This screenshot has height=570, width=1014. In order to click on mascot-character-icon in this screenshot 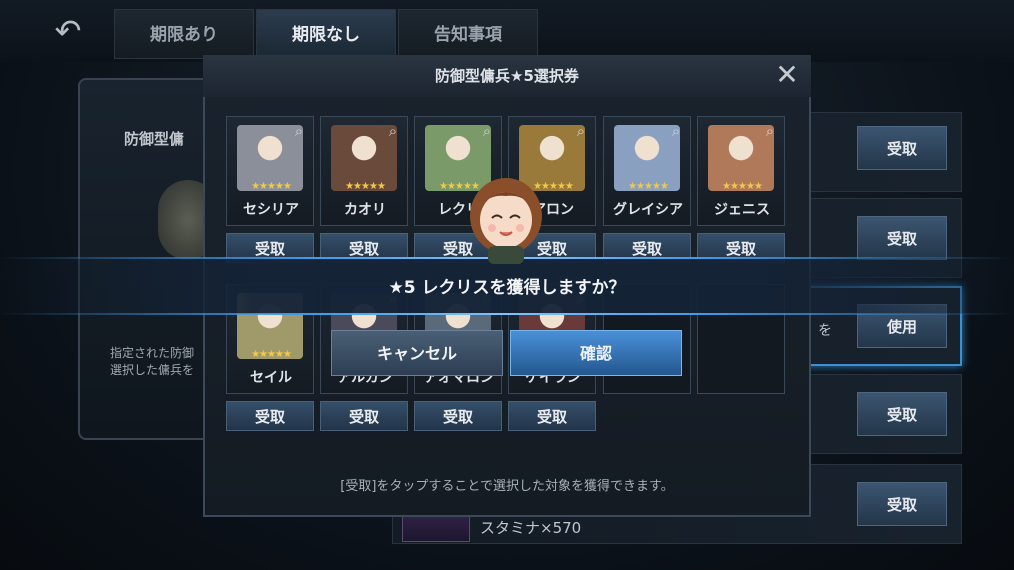, I will do `click(506, 221)`.